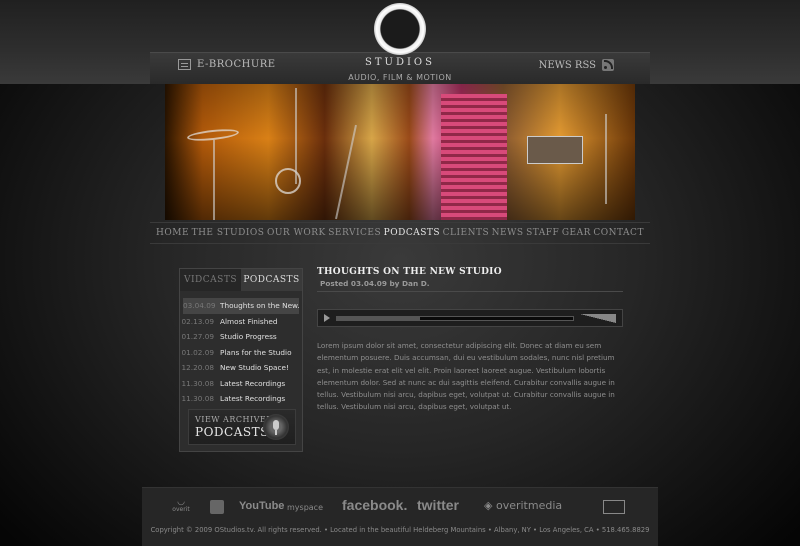 This screenshot has width=800, height=546. What do you see at coordinates (305, 507) in the screenshot?
I see `myspace-link: myspace` at bounding box center [305, 507].